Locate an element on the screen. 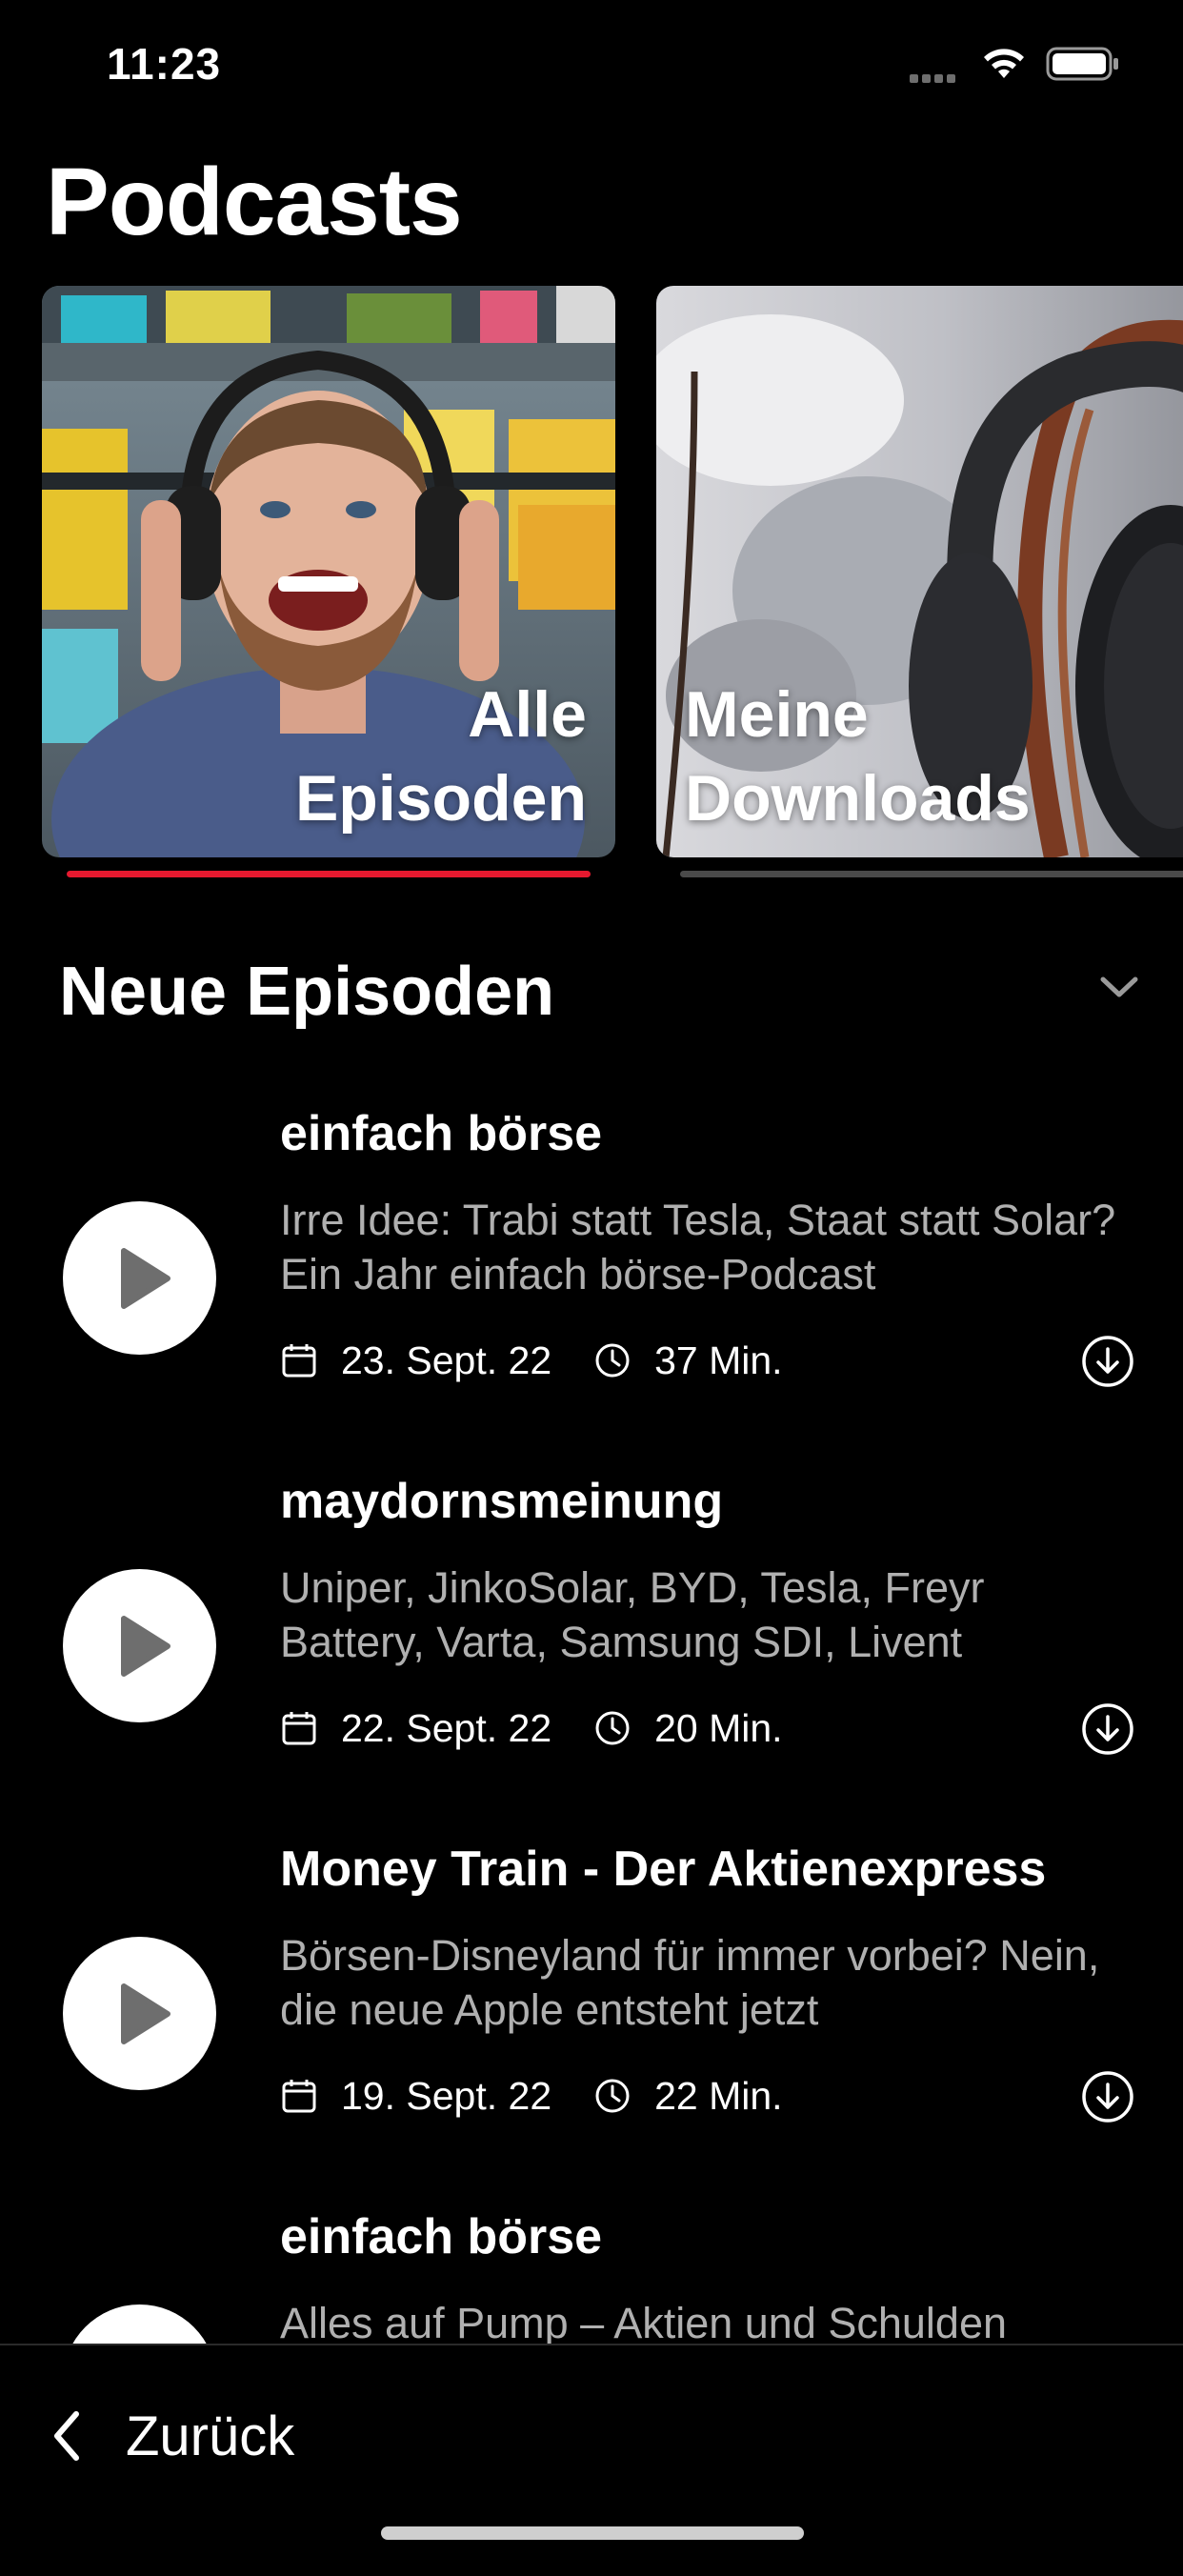 The width and height of the screenshot is (1183, 2576). cellular-signal-icon is located at coordinates (935, 79).